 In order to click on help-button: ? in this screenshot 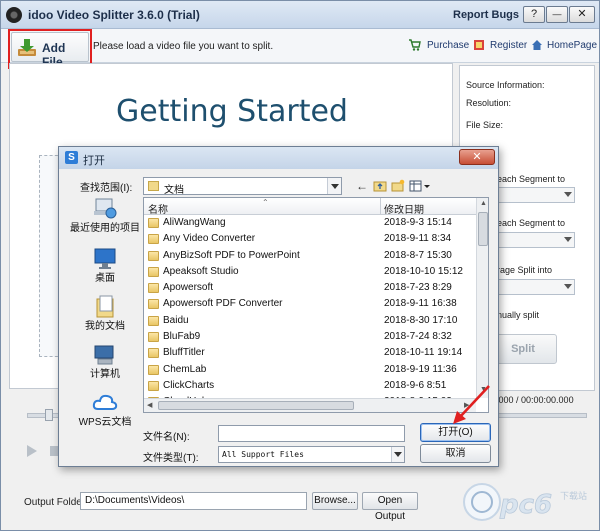, I will do `click(534, 14)`.